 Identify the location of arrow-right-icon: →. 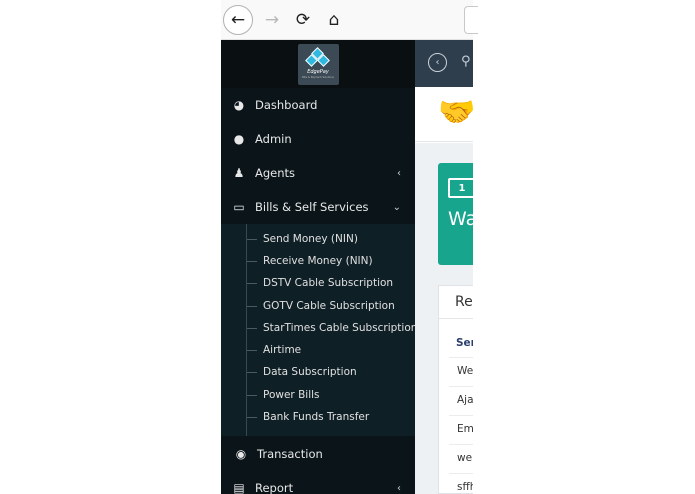
(272, 20).